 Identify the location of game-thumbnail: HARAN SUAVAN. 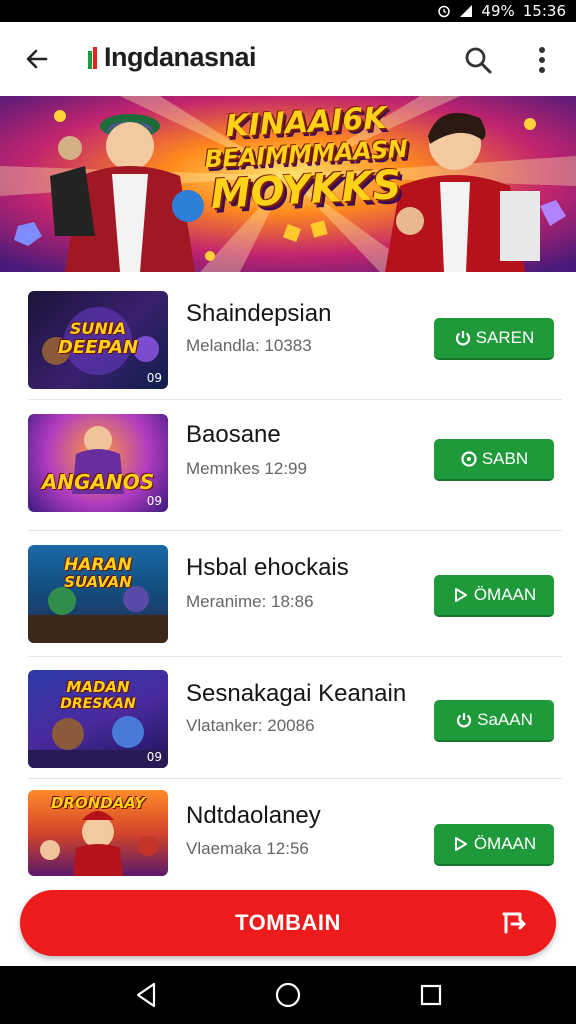
(98, 594).